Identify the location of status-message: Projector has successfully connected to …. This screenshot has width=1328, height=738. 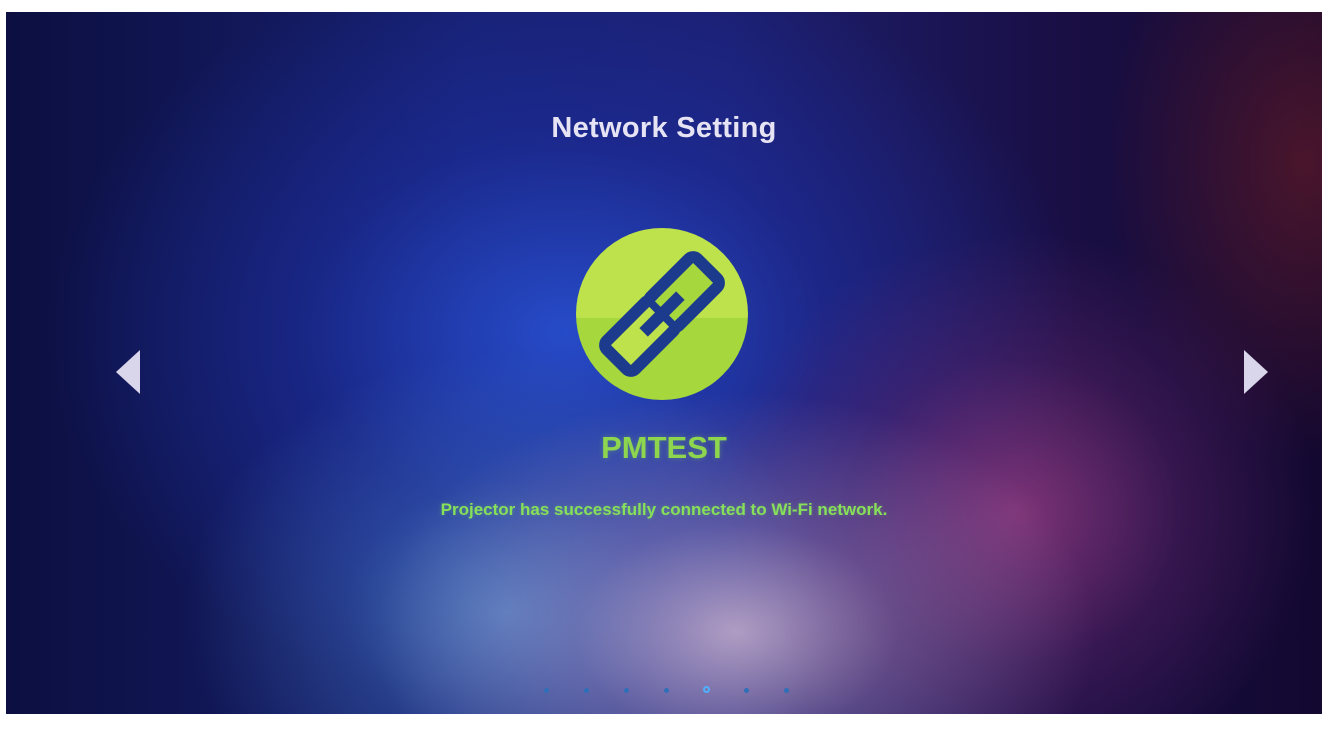
(664, 509).